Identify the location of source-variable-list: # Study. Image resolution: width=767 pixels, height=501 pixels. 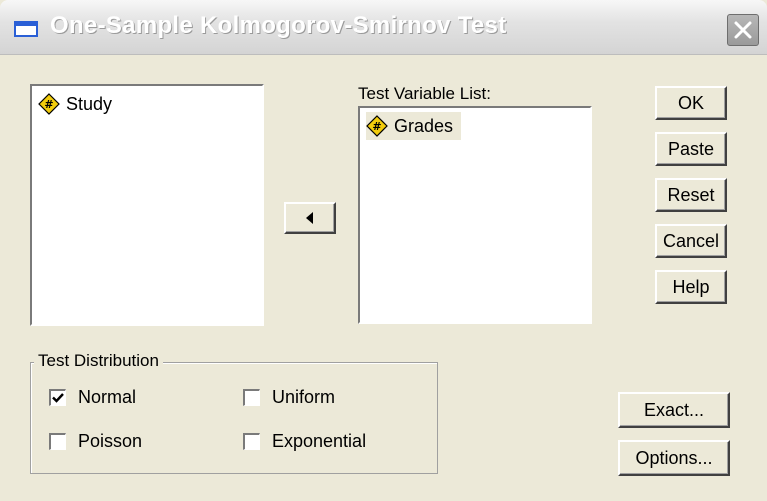
(147, 205).